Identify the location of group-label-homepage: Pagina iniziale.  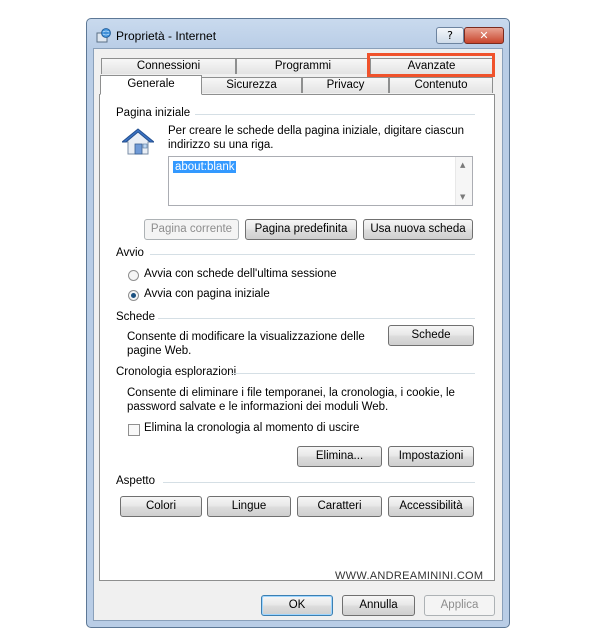
(153, 113).